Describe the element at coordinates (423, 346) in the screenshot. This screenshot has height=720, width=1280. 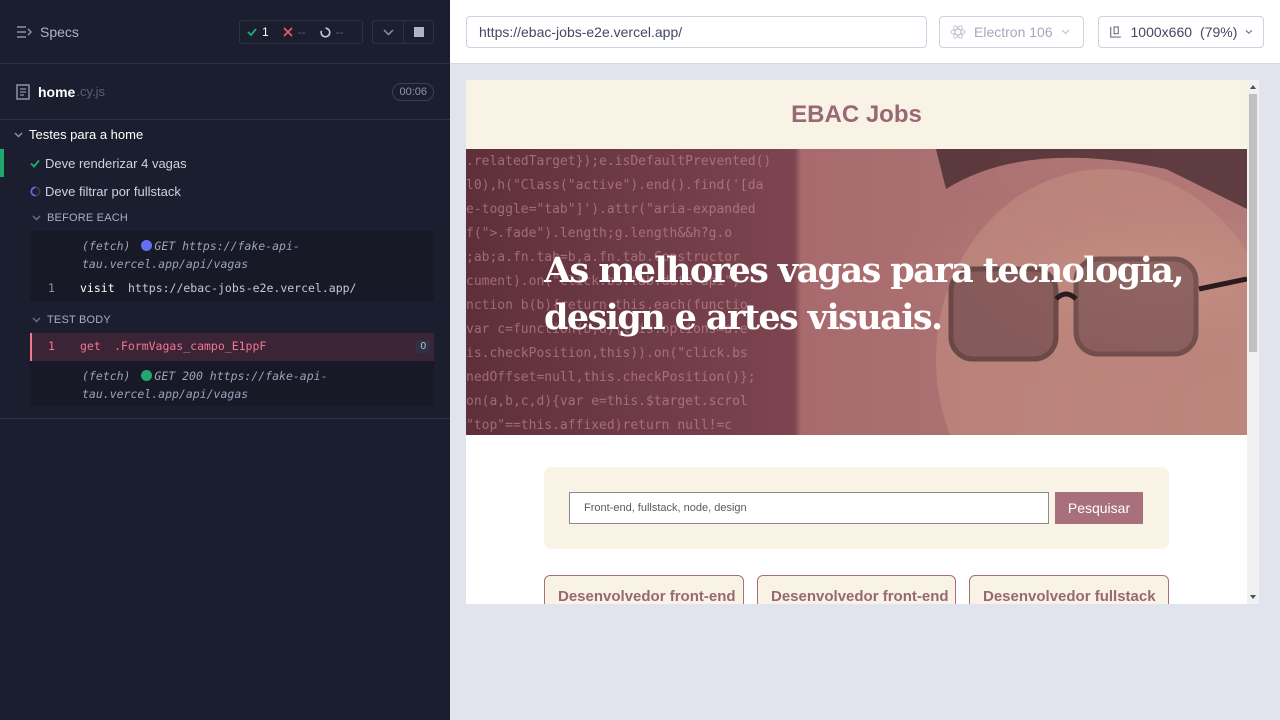
I see `element-count-badge: 0` at that location.